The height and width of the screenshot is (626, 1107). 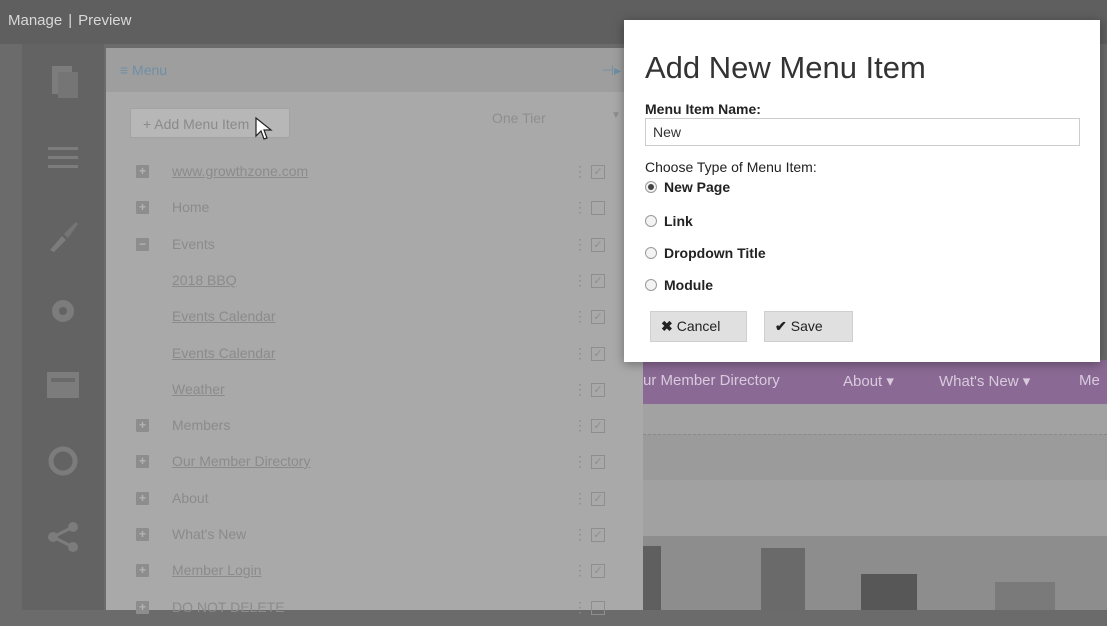 What do you see at coordinates (35, 20) in the screenshot?
I see `manage-link: Manage` at bounding box center [35, 20].